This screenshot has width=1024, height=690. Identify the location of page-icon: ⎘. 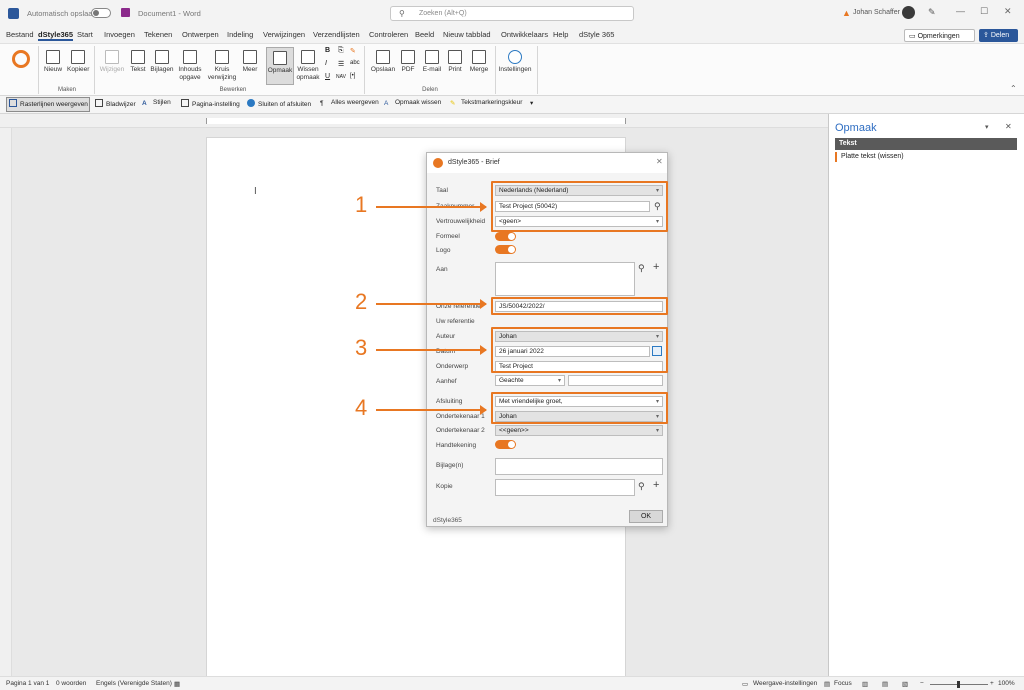
(341, 51).